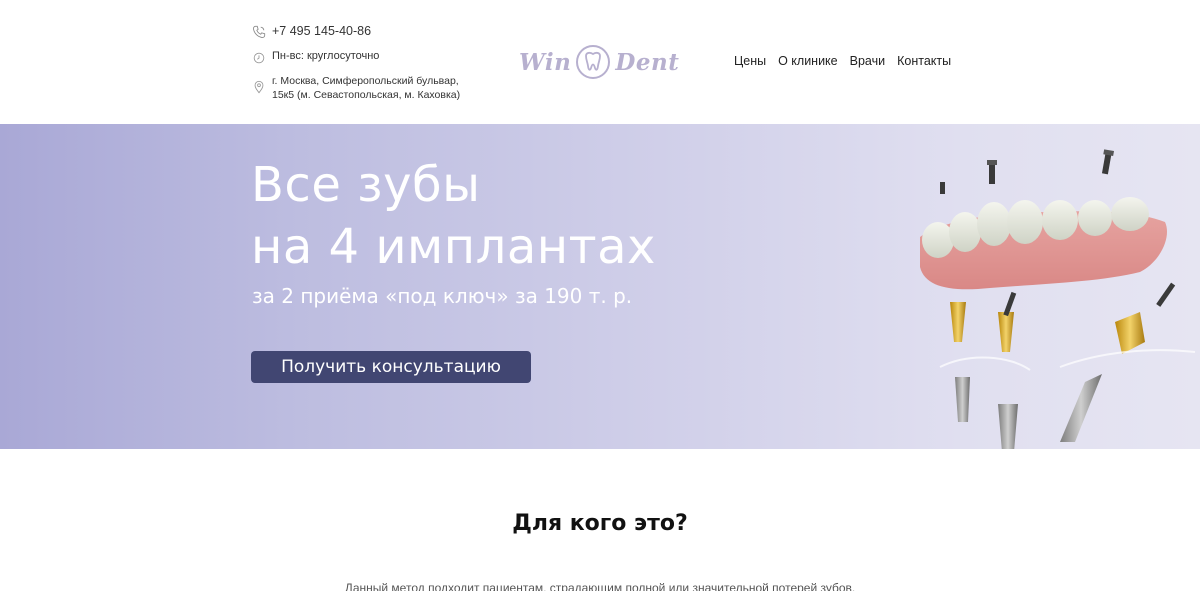 This screenshot has height=591, width=1200. I want to click on opening-hours: Пн-вс: круглосуточно, so click(326, 56).